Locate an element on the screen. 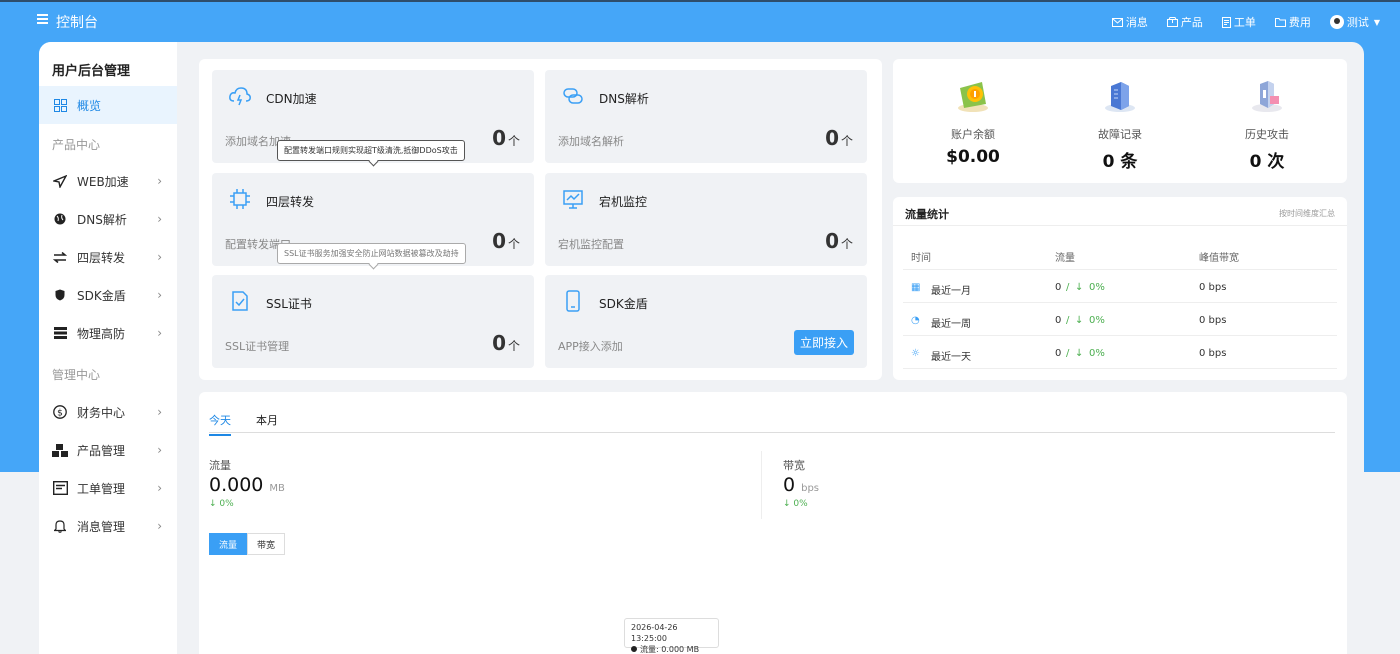 The width and height of the screenshot is (1400, 654). sidebar-item-ticket-manage: 工单管理 › is located at coordinates (108, 488).